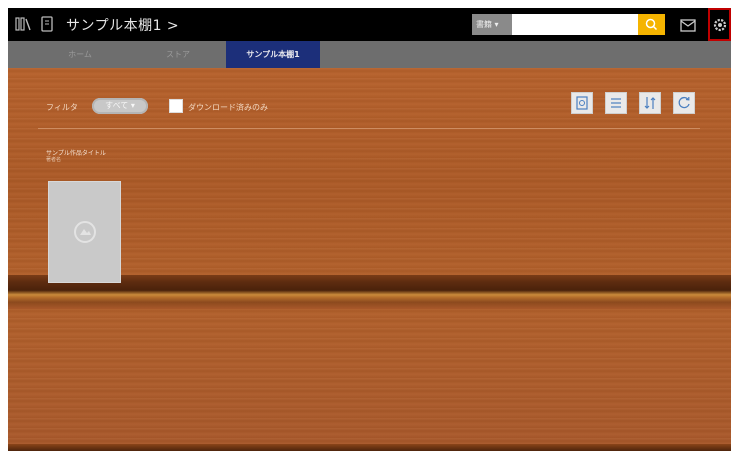 This screenshot has height=459, width=731. What do you see at coordinates (62, 107) in the screenshot?
I see `filter-label: フィルタ` at bounding box center [62, 107].